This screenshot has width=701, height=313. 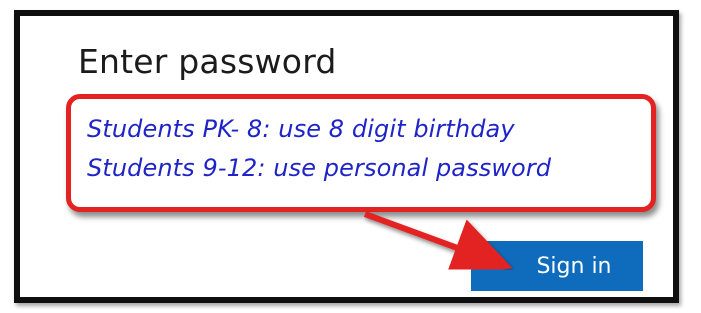 What do you see at coordinates (557, 266) in the screenshot?
I see `sign-in-button: Sign in` at bounding box center [557, 266].